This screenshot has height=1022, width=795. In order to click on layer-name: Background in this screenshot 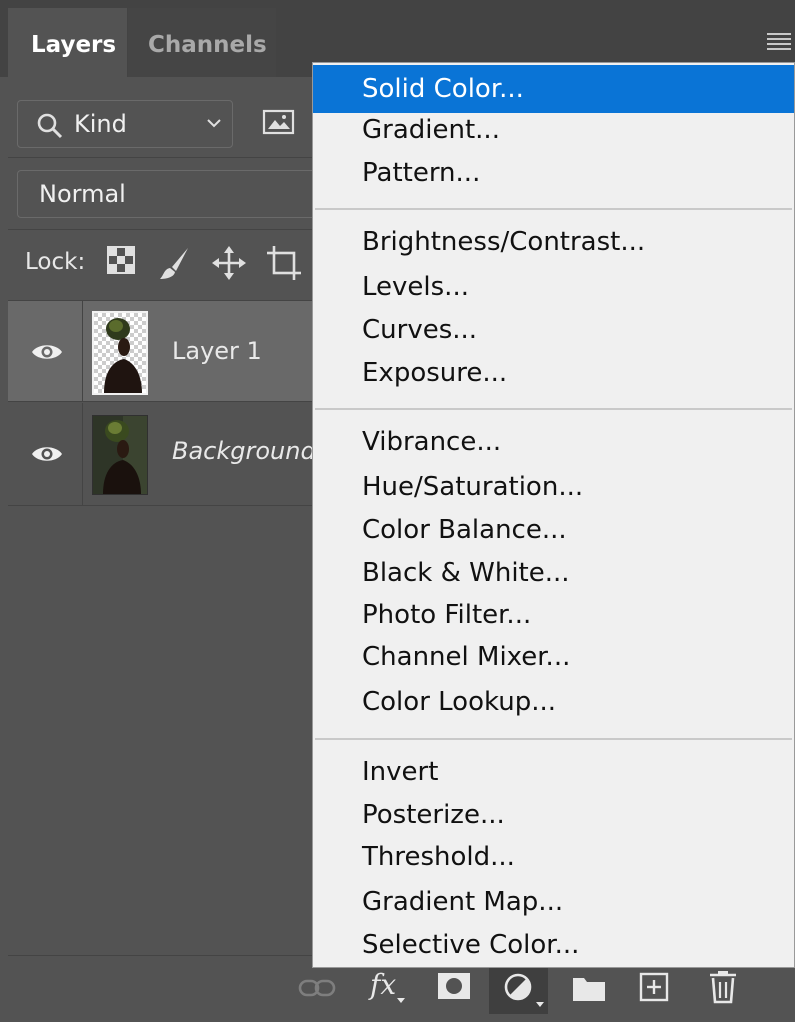, I will do `click(244, 451)`.